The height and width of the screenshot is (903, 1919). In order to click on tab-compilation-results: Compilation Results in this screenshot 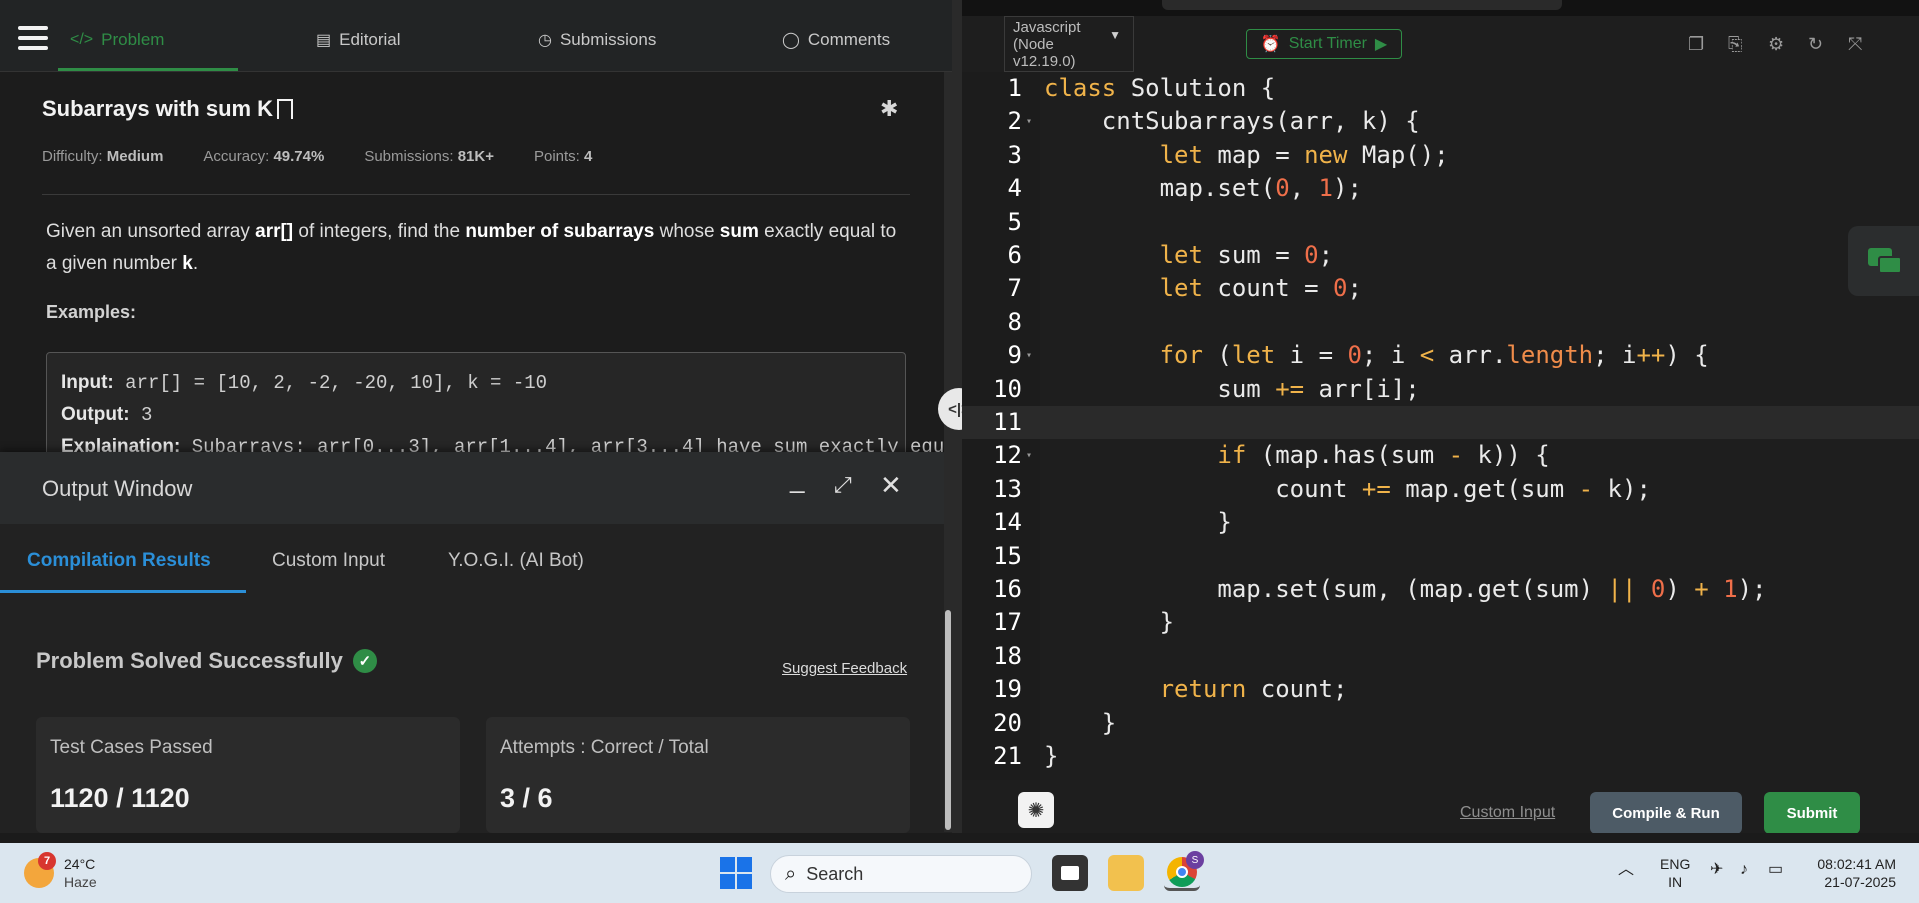, I will do `click(119, 561)`.